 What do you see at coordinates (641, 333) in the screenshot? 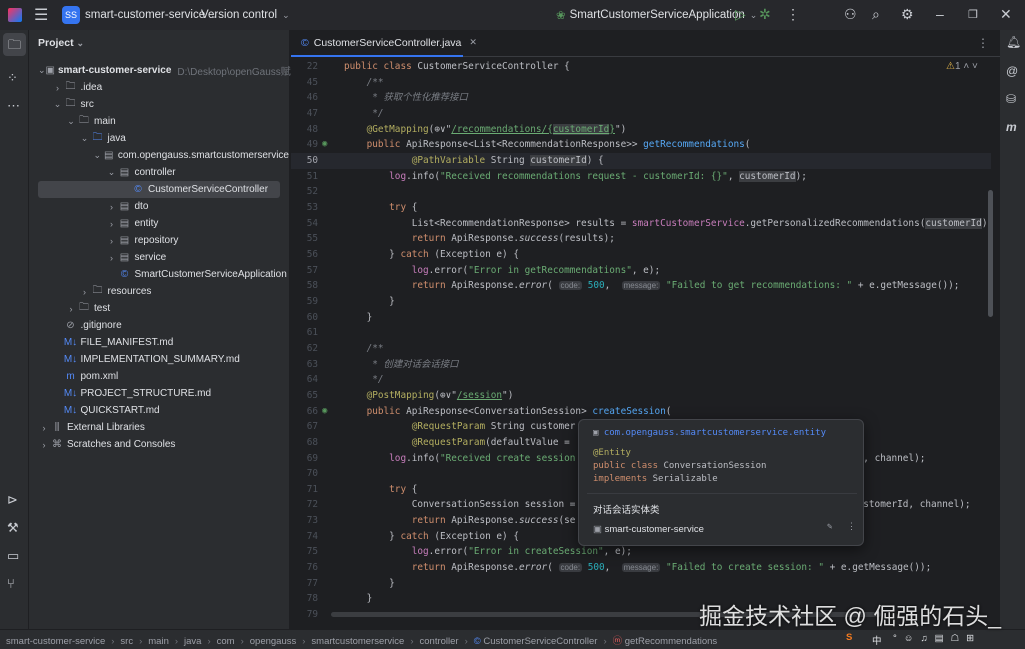
I see `code-line: 61` at bounding box center [641, 333].